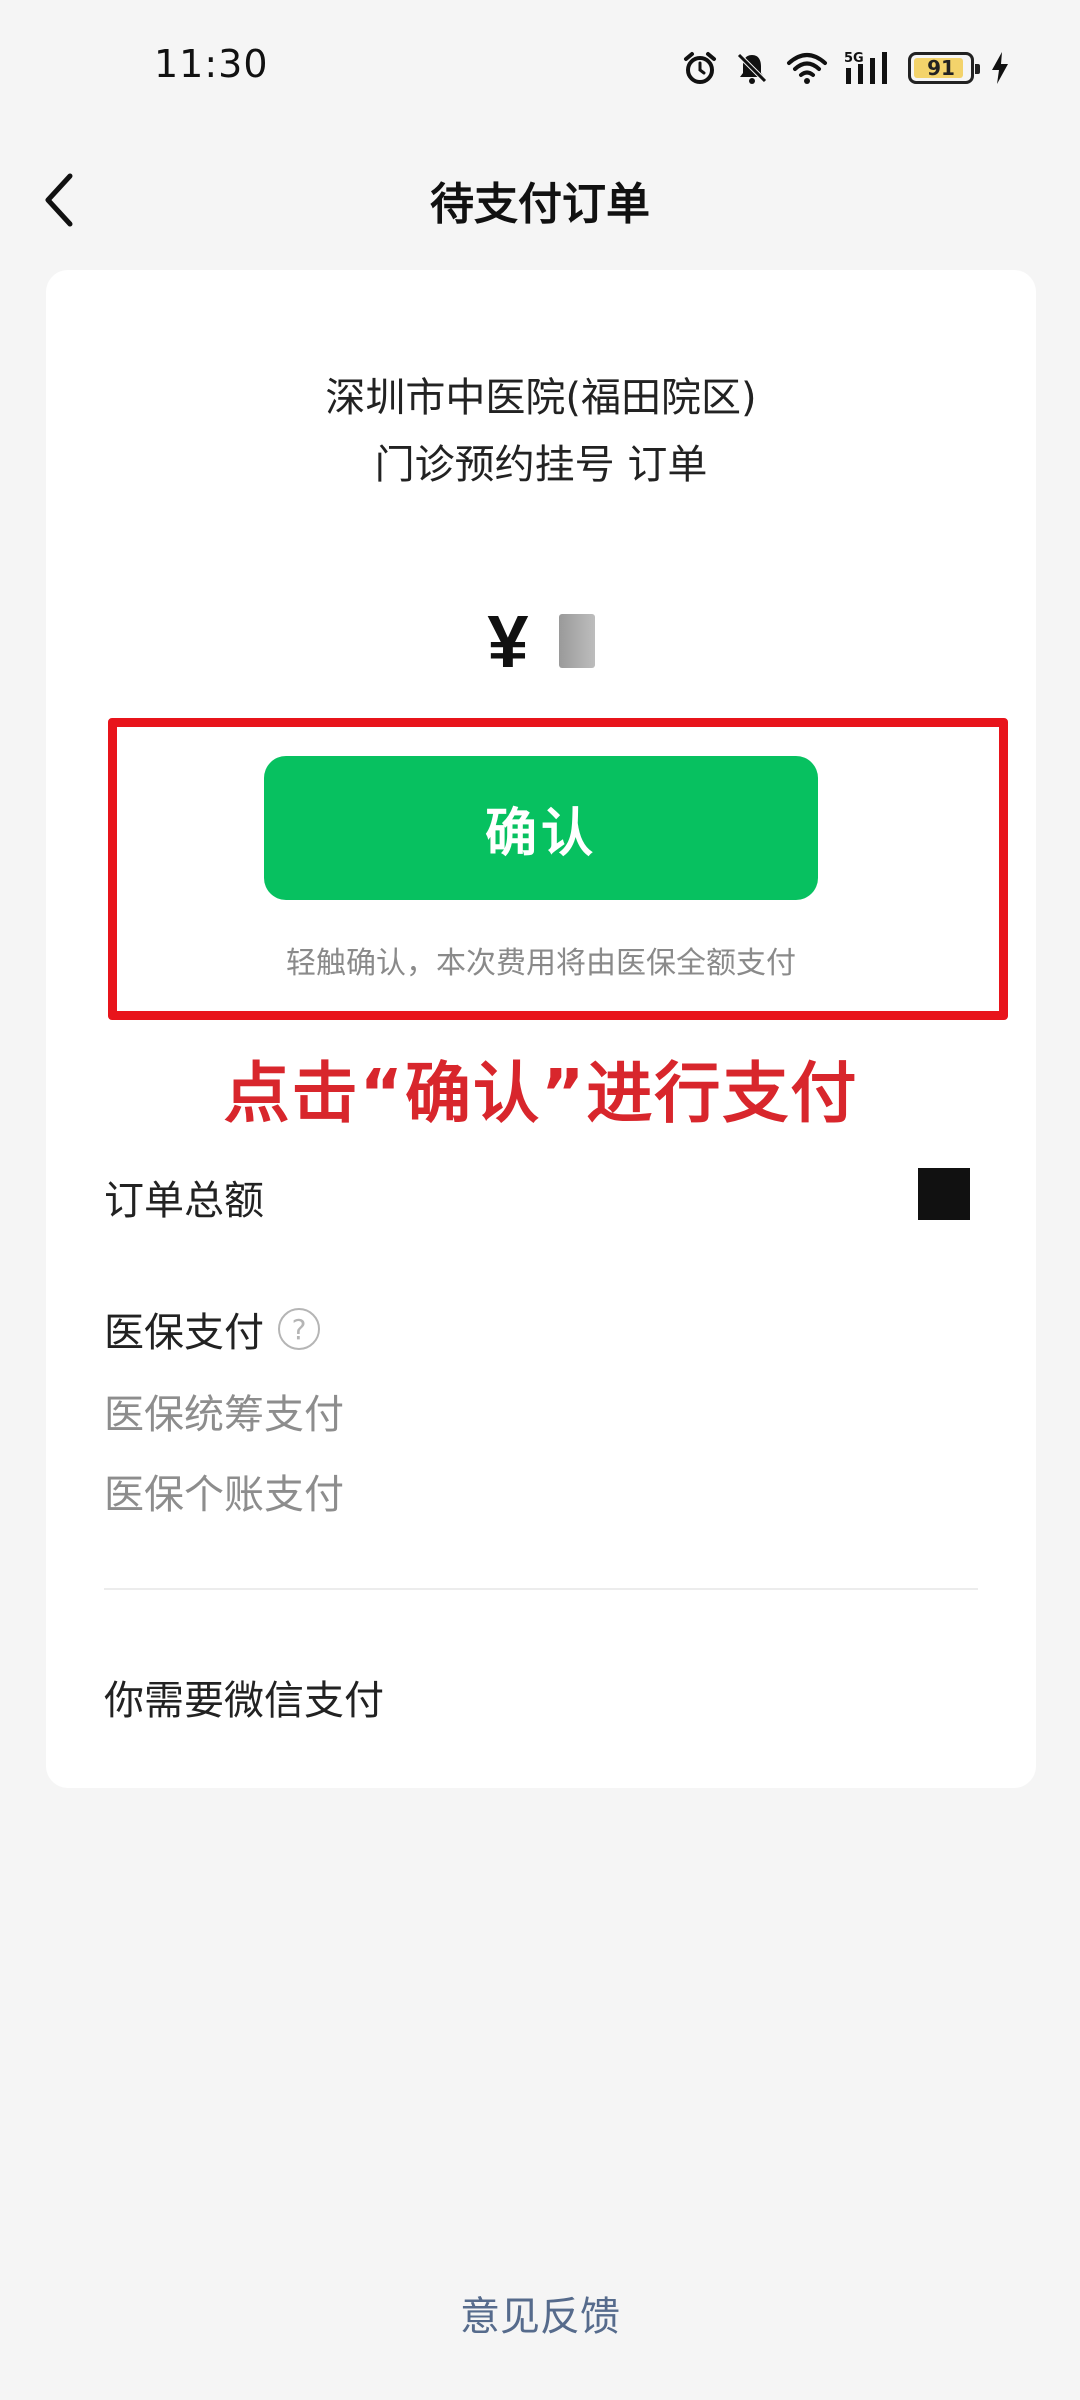  Describe the element at coordinates (541, 963) in the screenshot. I see `confirm-hint: 轻触确认，本次费用将由医保全额支付` at that location.